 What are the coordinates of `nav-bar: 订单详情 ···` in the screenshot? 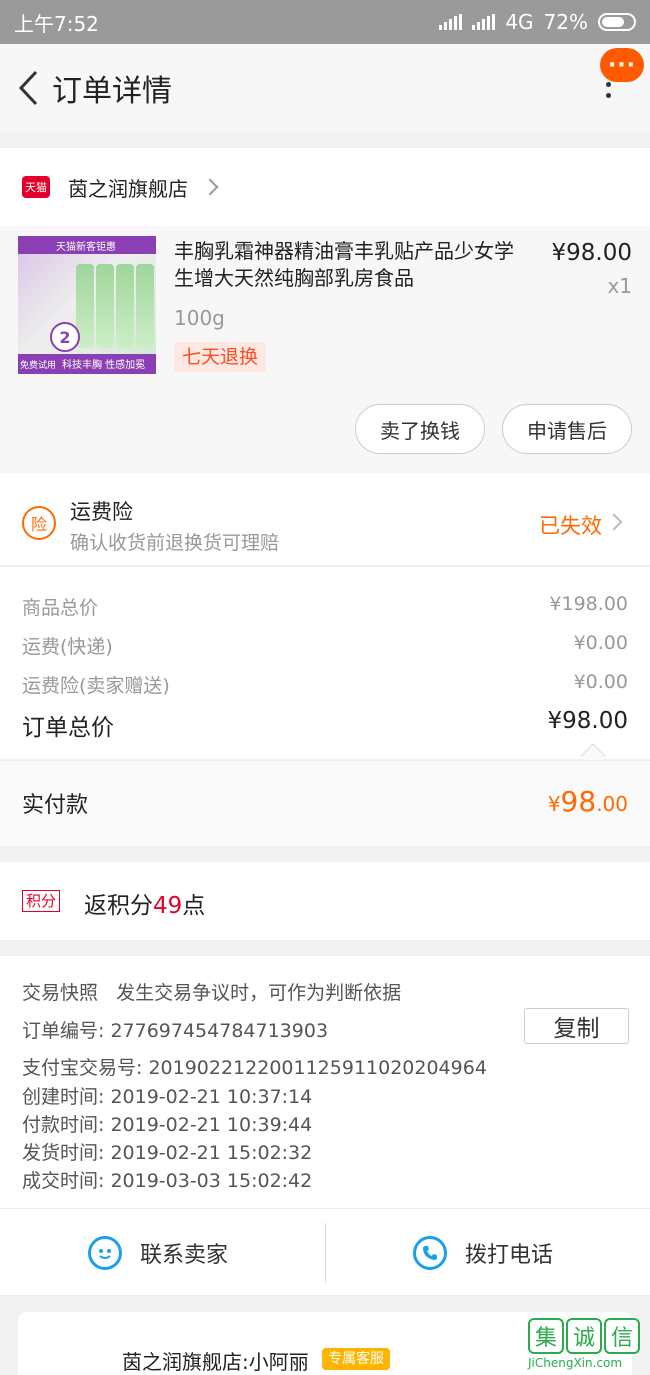 It's located at (325, 88).